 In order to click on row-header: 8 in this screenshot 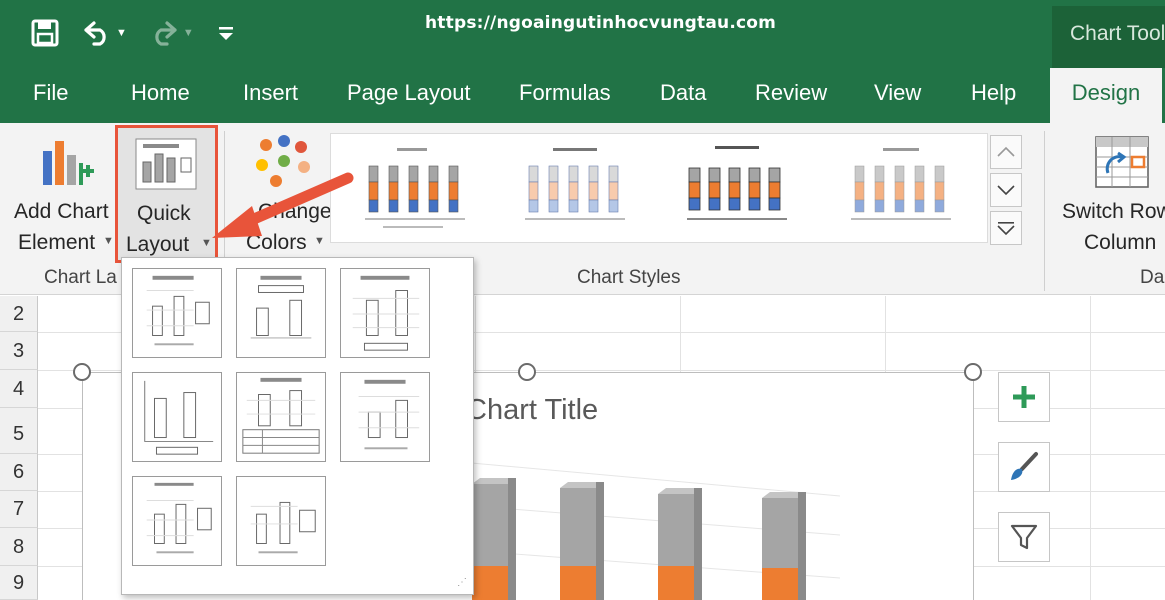, I will do `click(19, 547)`.